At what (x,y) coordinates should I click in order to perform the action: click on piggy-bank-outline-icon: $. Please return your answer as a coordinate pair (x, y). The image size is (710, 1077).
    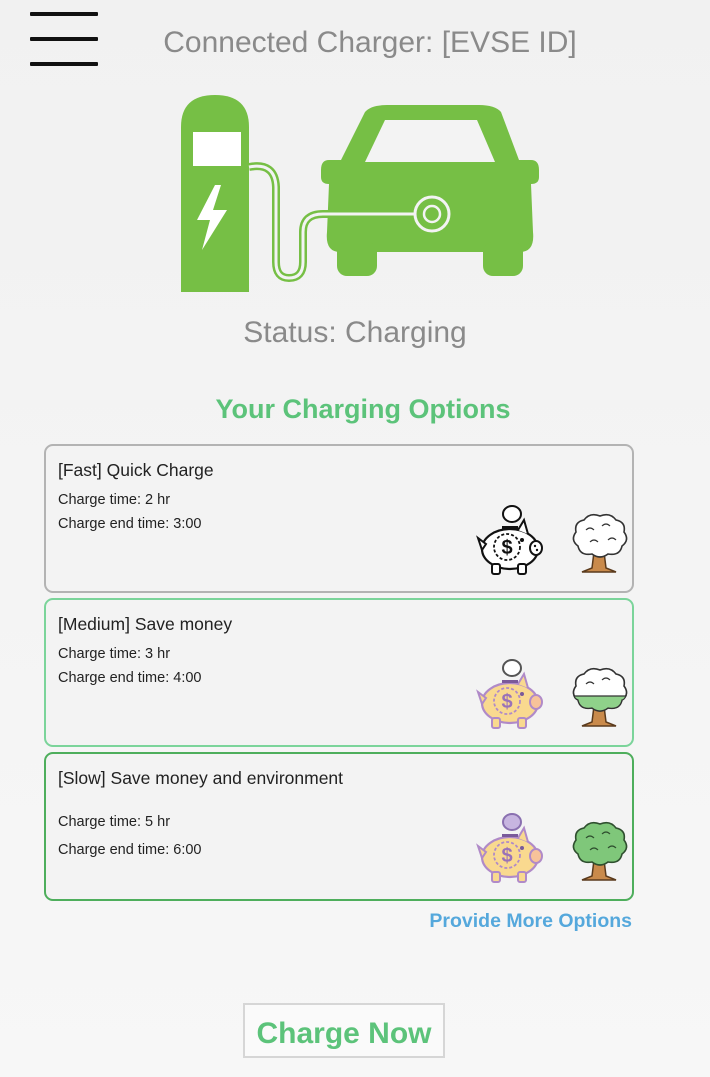
    Looking at the image, I should click on (509, 540).